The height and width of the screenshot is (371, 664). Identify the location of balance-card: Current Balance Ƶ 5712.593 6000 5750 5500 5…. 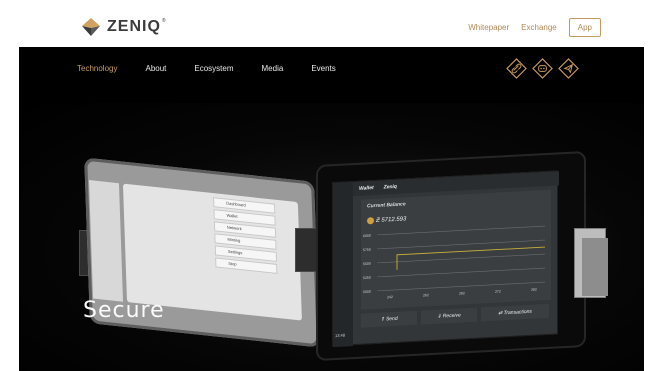
(456, 249).